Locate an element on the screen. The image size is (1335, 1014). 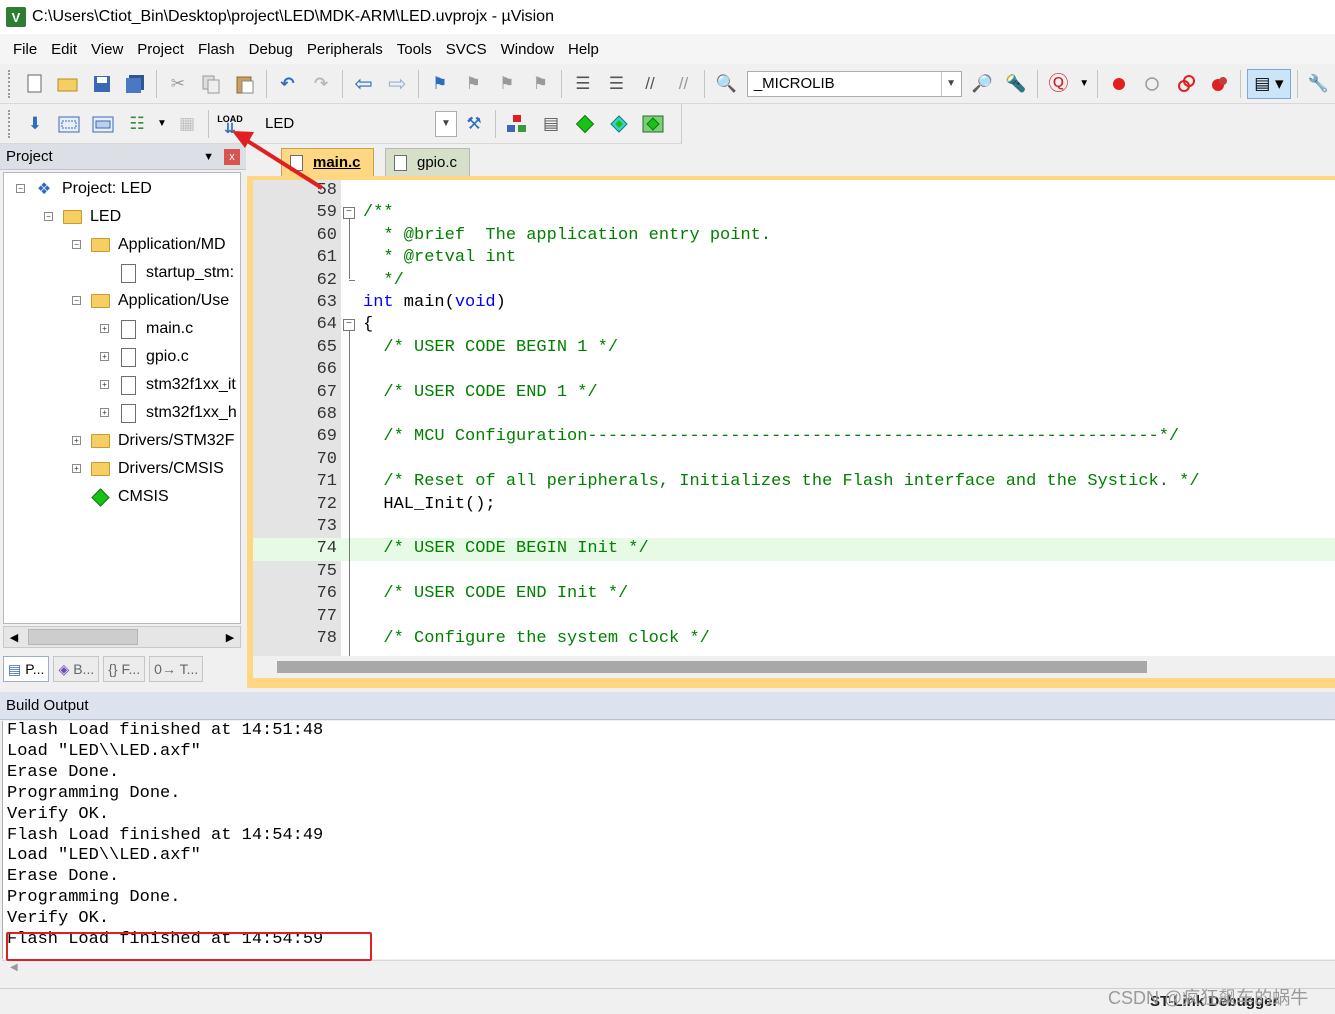
pack-installer-icon is located at coordinates (619, 124).